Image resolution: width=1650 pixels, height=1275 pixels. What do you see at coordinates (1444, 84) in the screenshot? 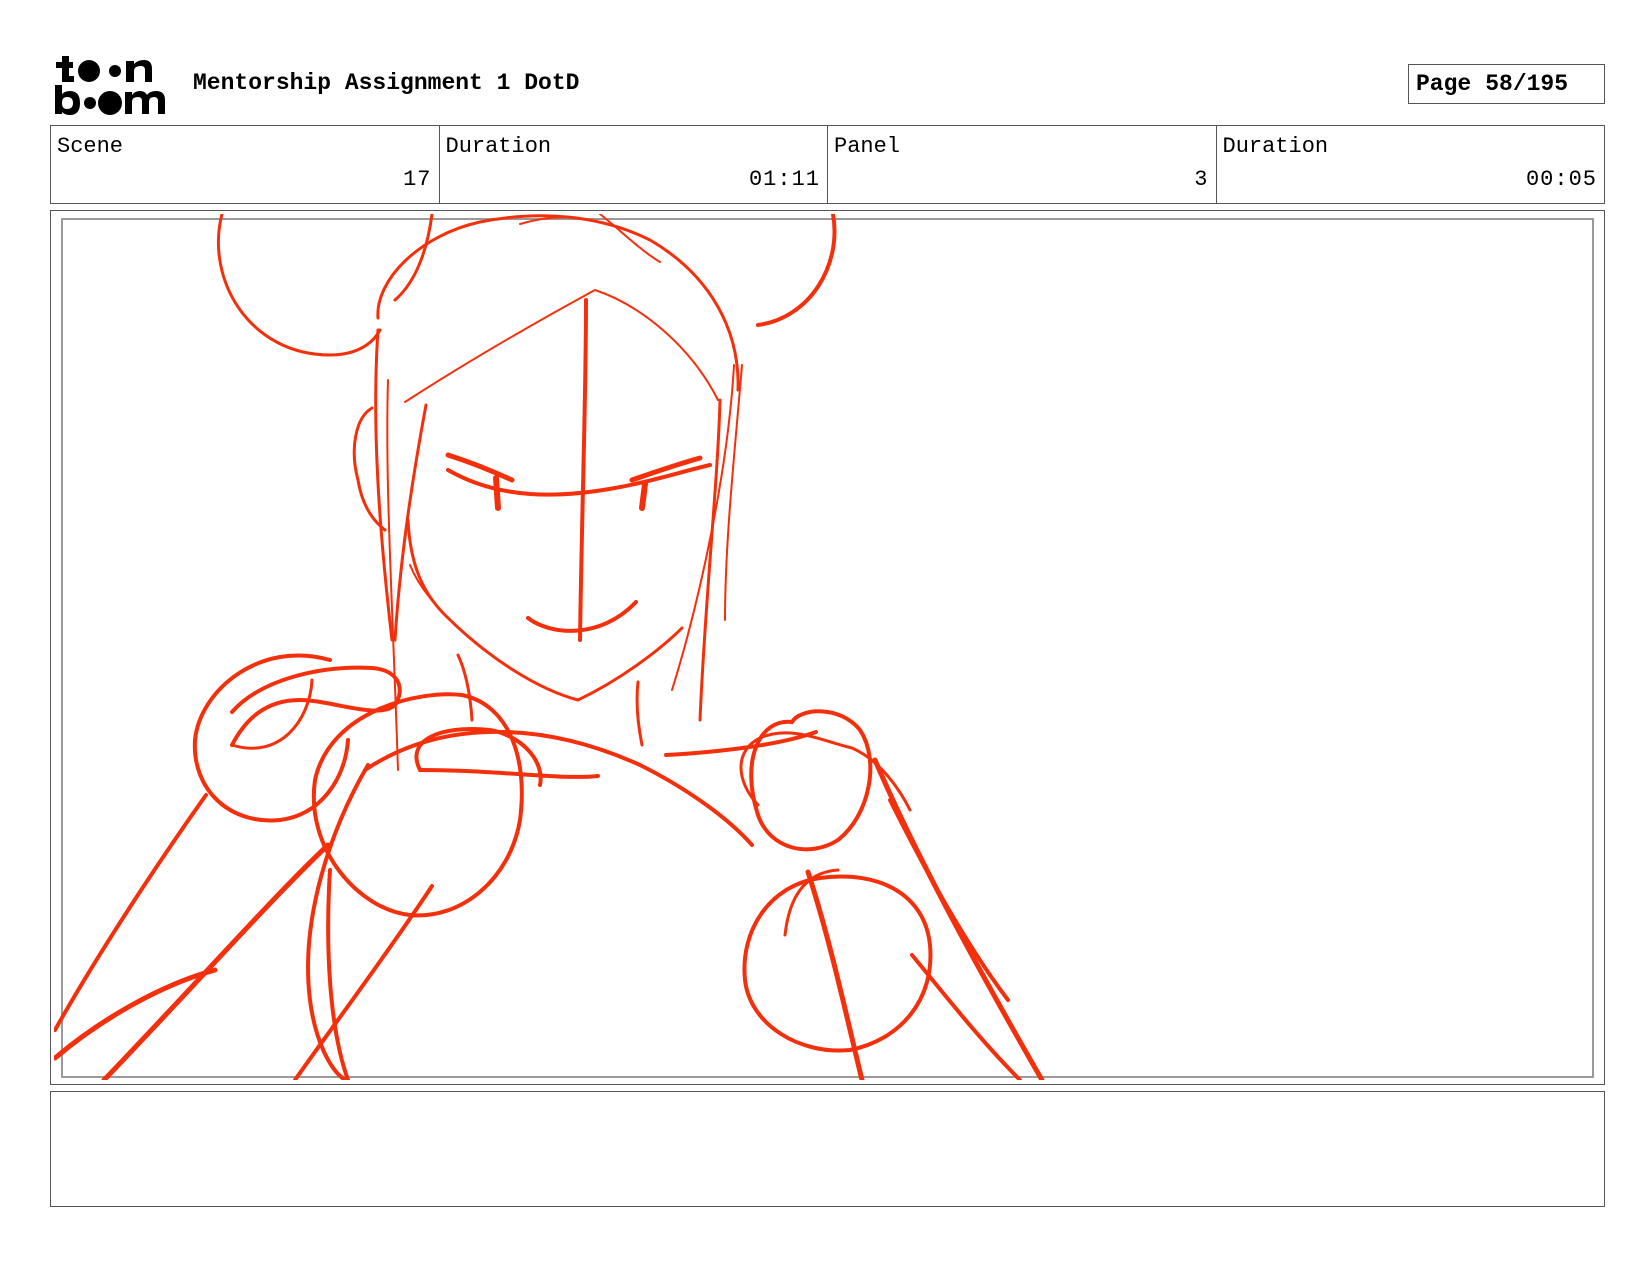
I see `page-label: Page` at bounding box center [1444, 84].